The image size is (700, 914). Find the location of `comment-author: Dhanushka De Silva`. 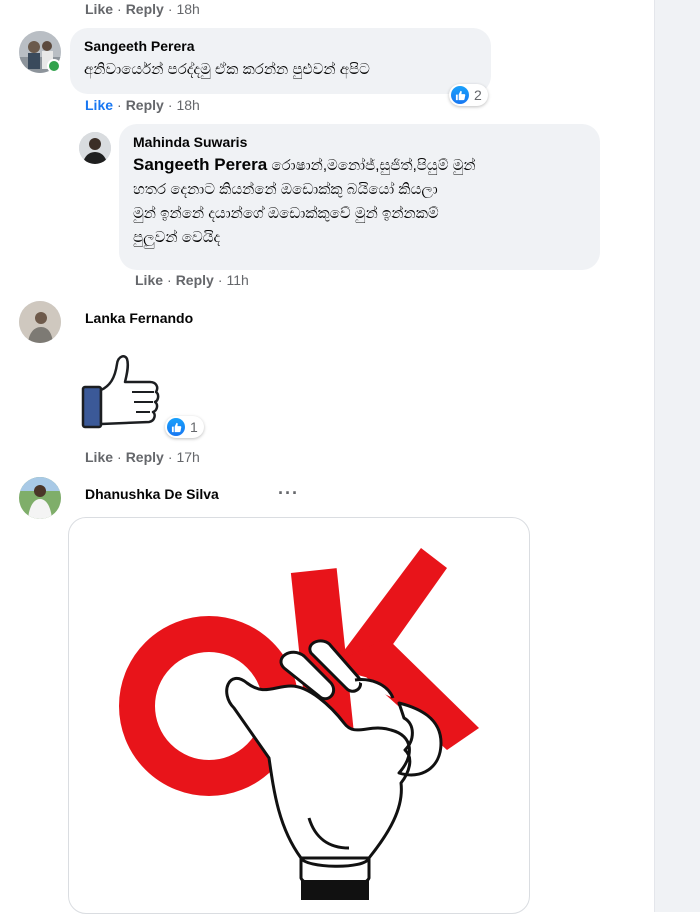

comment-author: Dhanushka De Silva is located at coordinates (152, 494).